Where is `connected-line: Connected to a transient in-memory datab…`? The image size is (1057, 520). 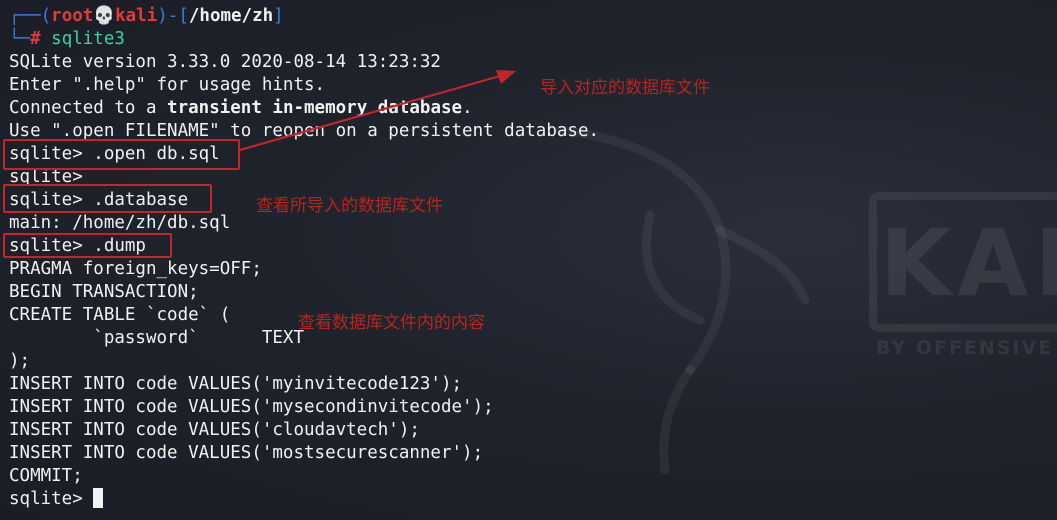 connected-line: Connected to a transient in-memory datab… is located at coordinates (241, 108).